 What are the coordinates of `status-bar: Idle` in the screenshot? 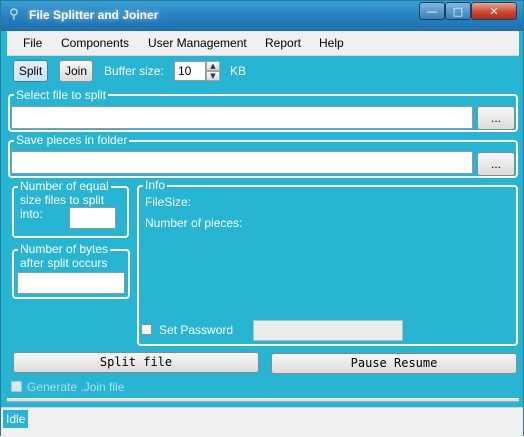 It's located at (262, 422).